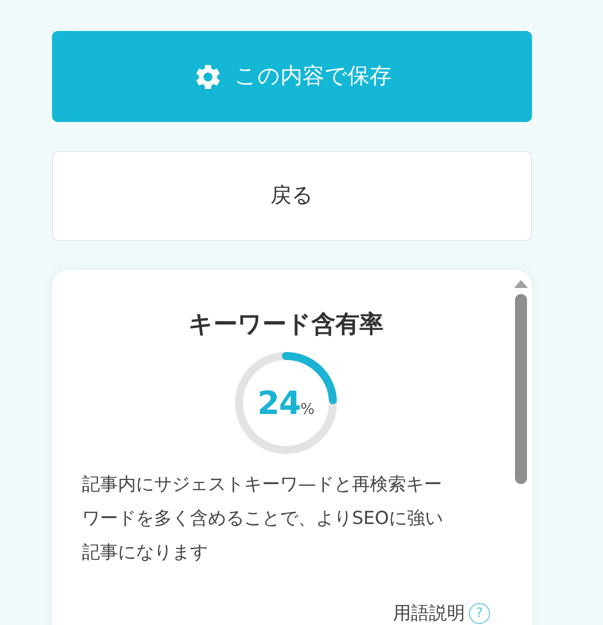 The image size is (603, 625). Describe the element at coordinates (263, 519) in the screenshot. I see `description-text: 記事内にサジェストキーワ—ドと再検索キーワードを多く含めることで、よりSEOに強い記事になります` at that location.